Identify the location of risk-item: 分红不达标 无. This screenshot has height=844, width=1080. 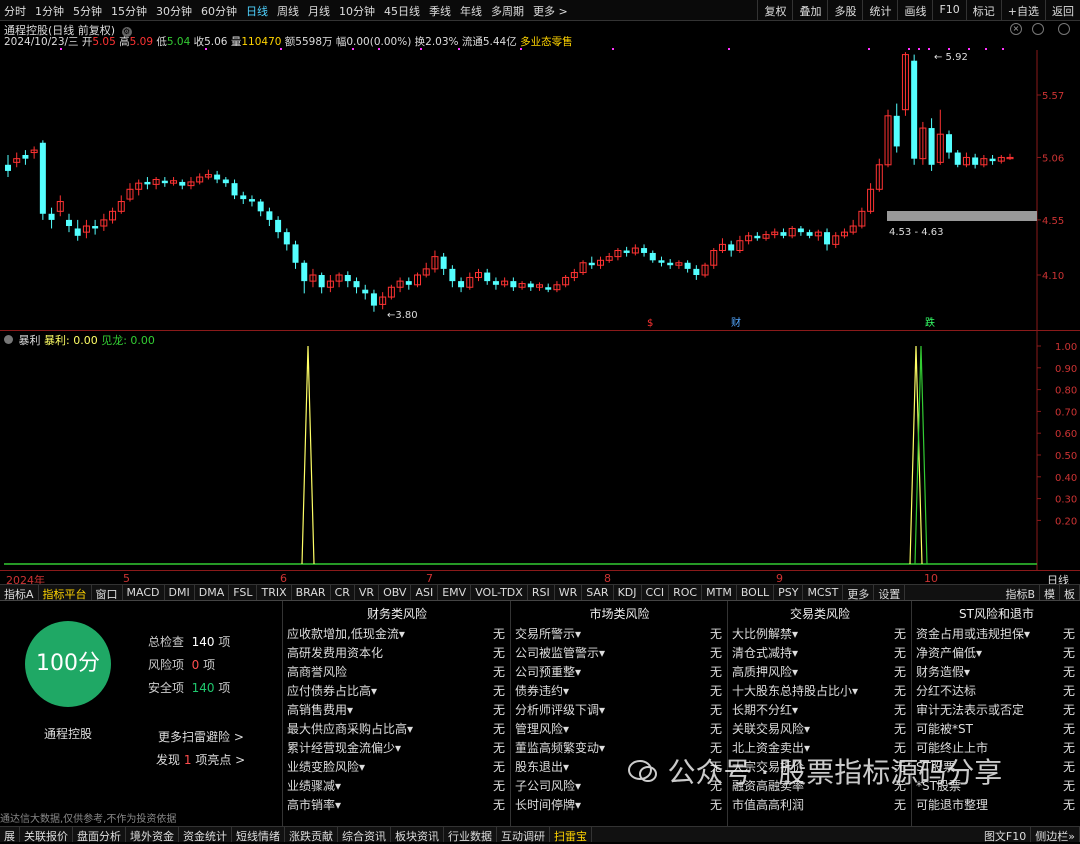
(995, 691).